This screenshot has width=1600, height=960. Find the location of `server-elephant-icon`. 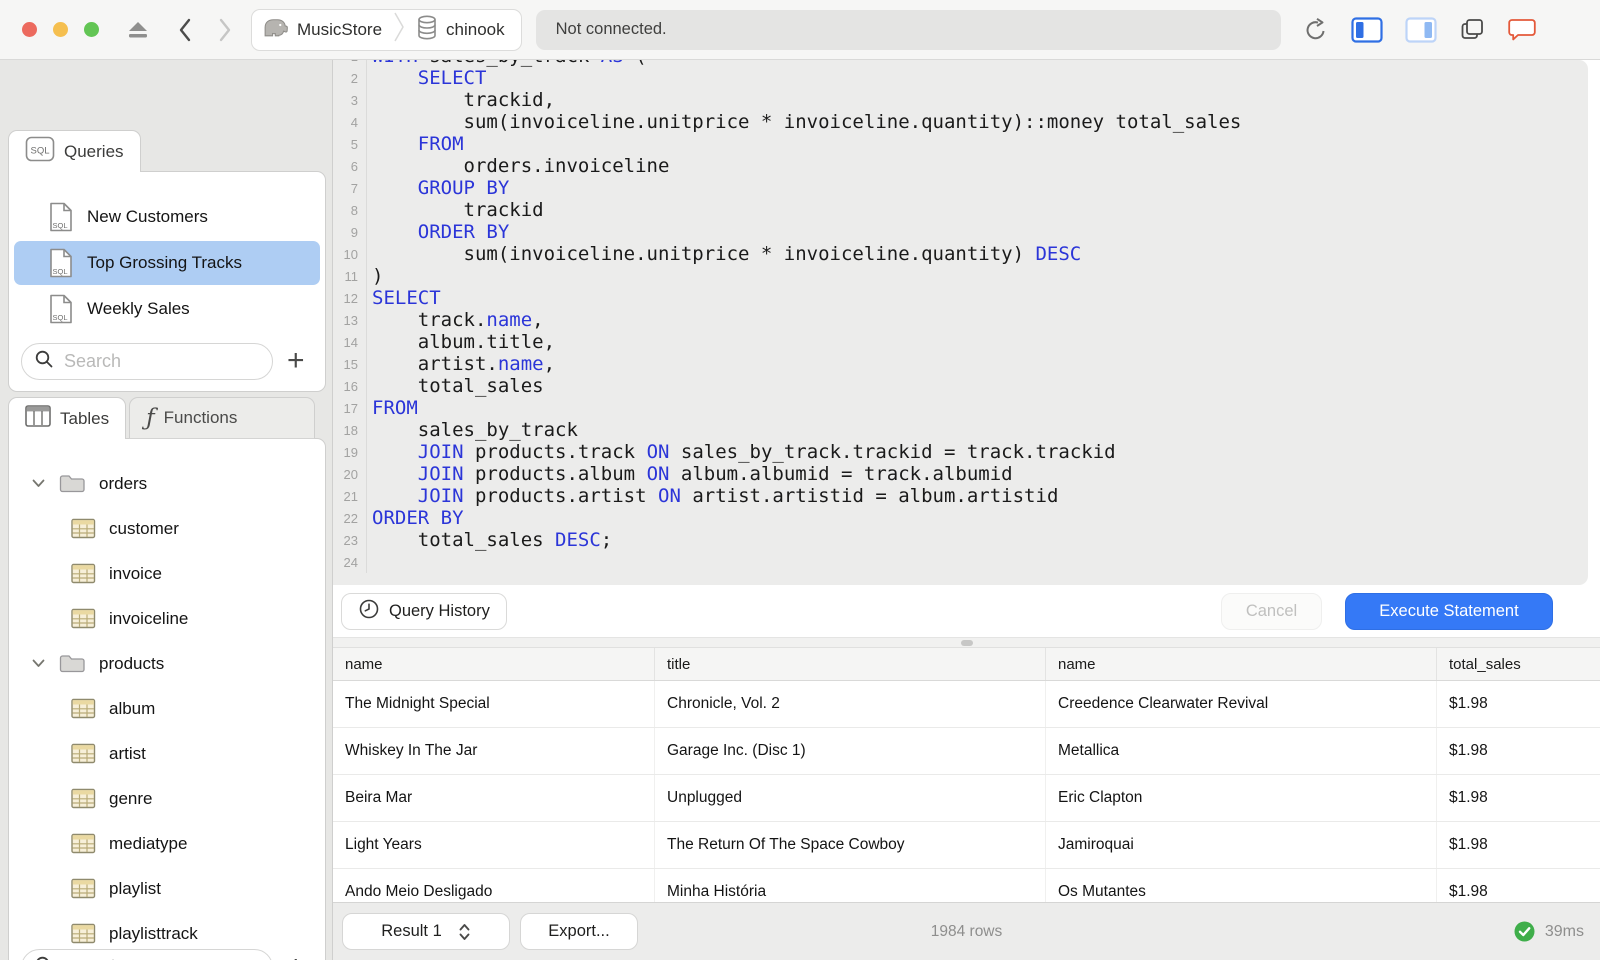

server-elephant-icon is located at coordinates (275, 30).